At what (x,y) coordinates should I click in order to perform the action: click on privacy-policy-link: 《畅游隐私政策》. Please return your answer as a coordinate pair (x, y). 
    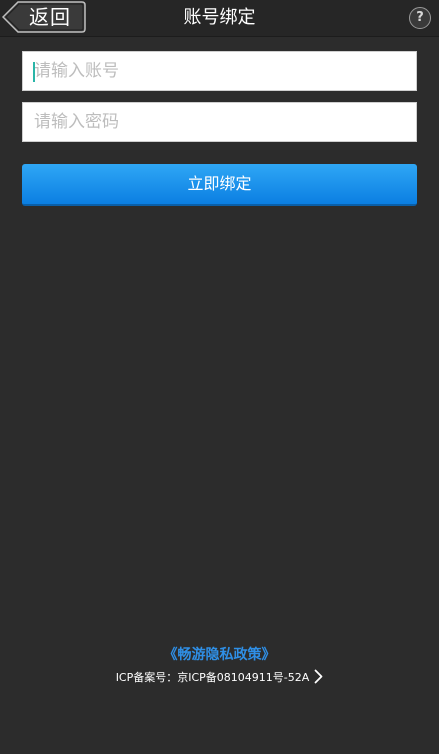
    Looking at the image, I should click on (219, 655).